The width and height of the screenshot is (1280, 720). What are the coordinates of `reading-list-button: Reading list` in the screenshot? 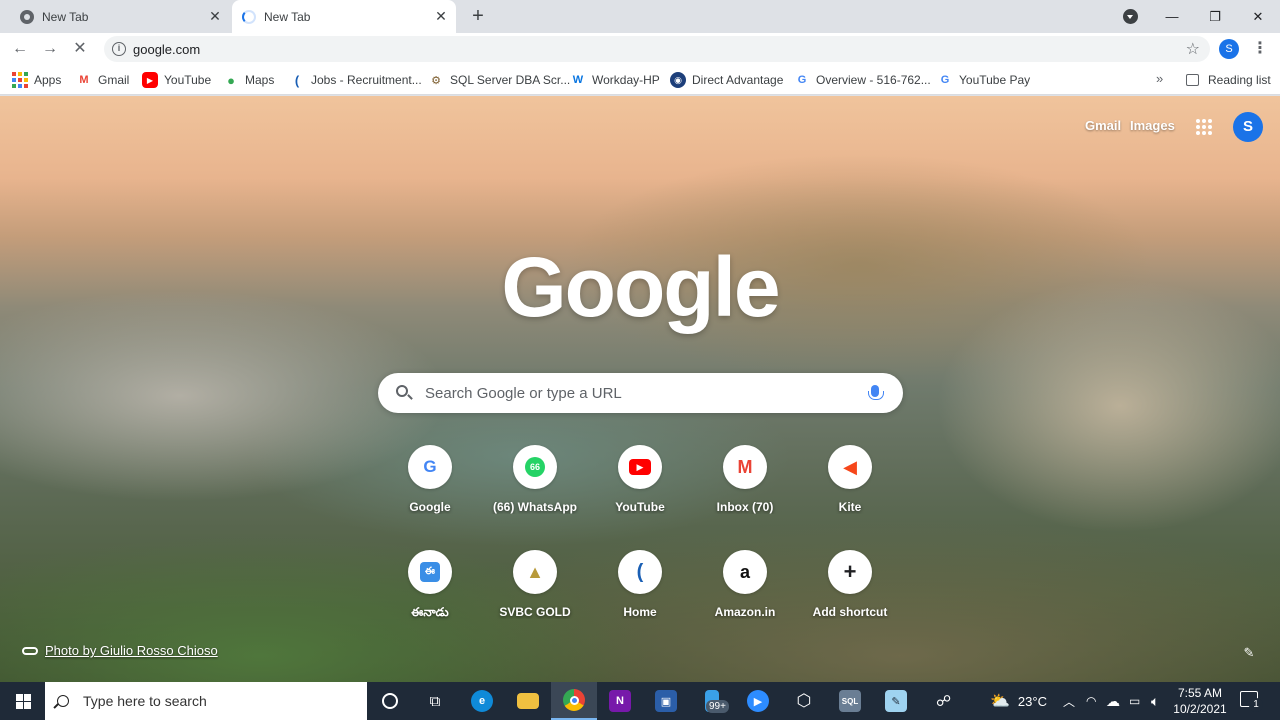 It's located at (1228, 80).